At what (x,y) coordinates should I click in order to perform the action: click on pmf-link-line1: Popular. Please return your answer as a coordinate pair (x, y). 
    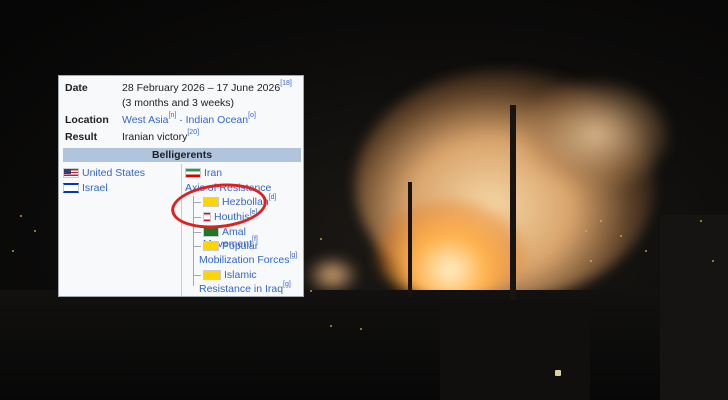
    Looking at the image, I should click on (240, 246).